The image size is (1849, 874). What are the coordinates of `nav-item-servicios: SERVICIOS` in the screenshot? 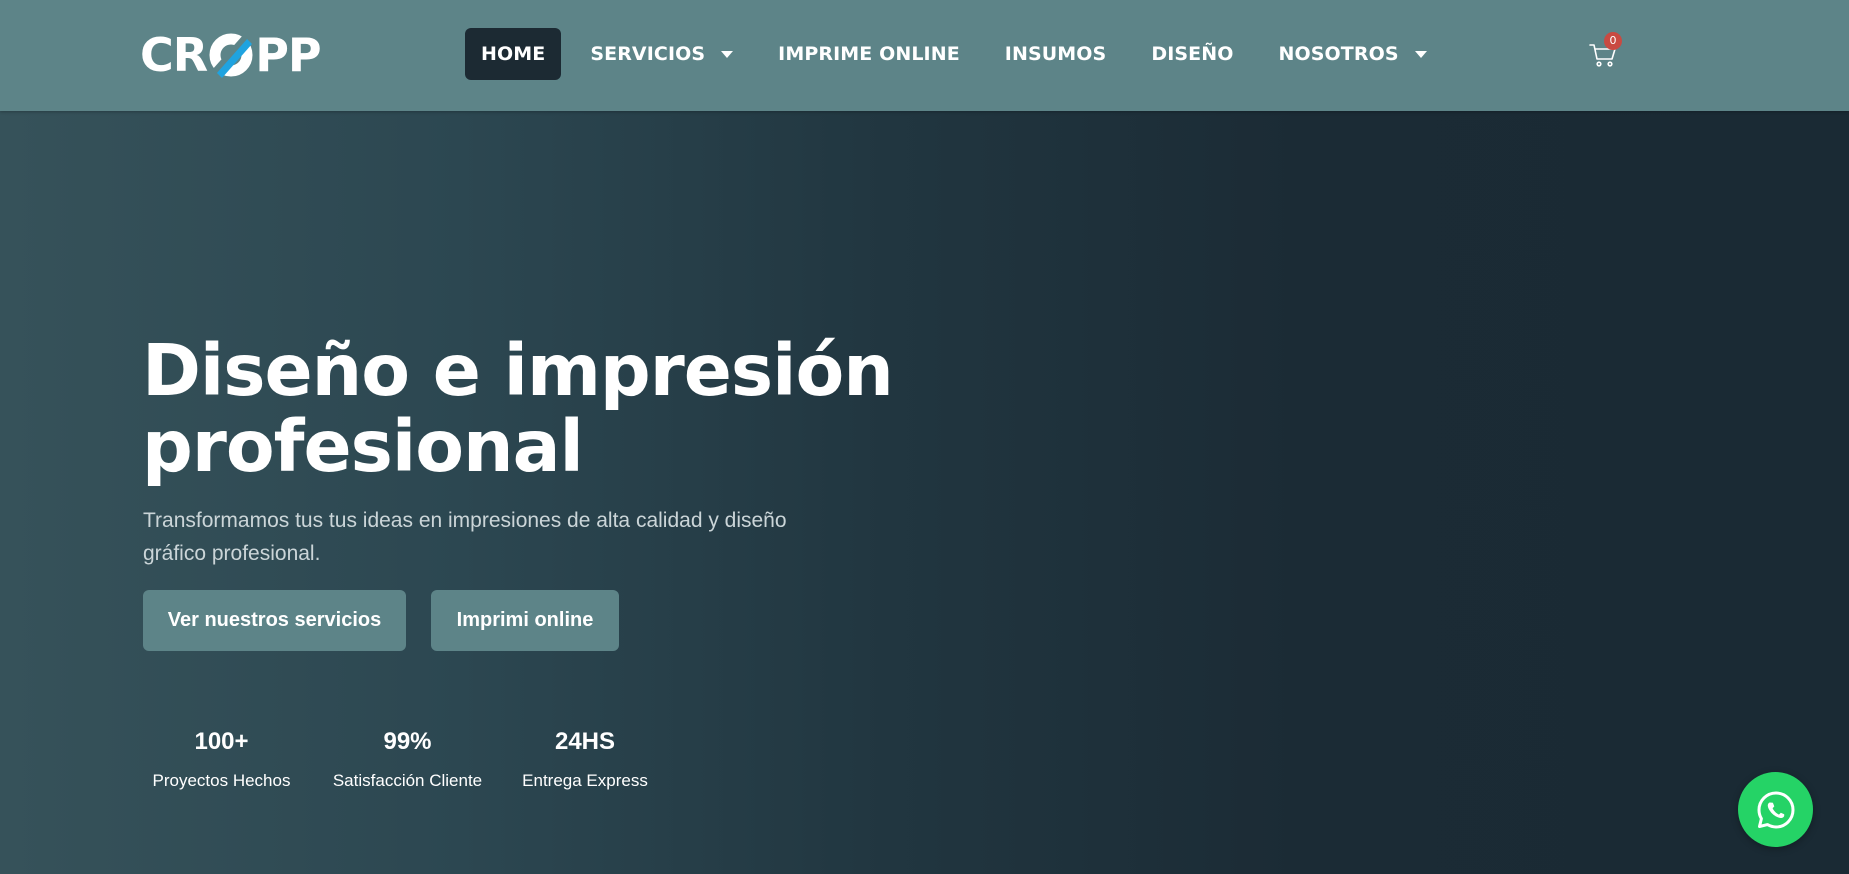 It's located at (661, 54).